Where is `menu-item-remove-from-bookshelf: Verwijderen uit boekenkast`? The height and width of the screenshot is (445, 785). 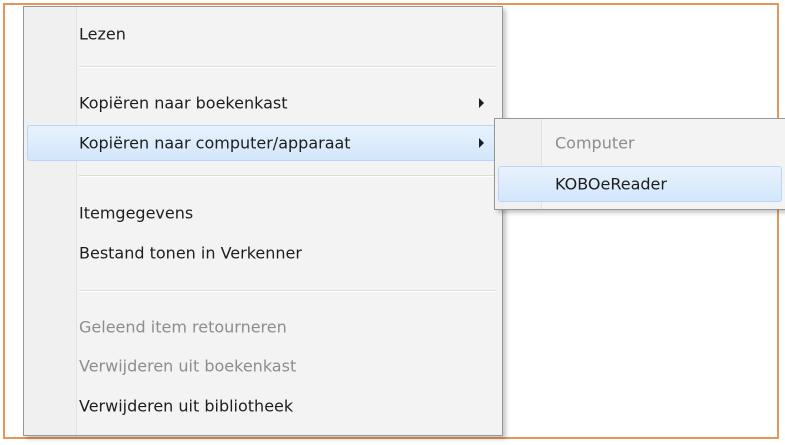 menu-item-remove-from-bookshelf: Verwijderen uit boekenkast is located at coordinates (263, 366).